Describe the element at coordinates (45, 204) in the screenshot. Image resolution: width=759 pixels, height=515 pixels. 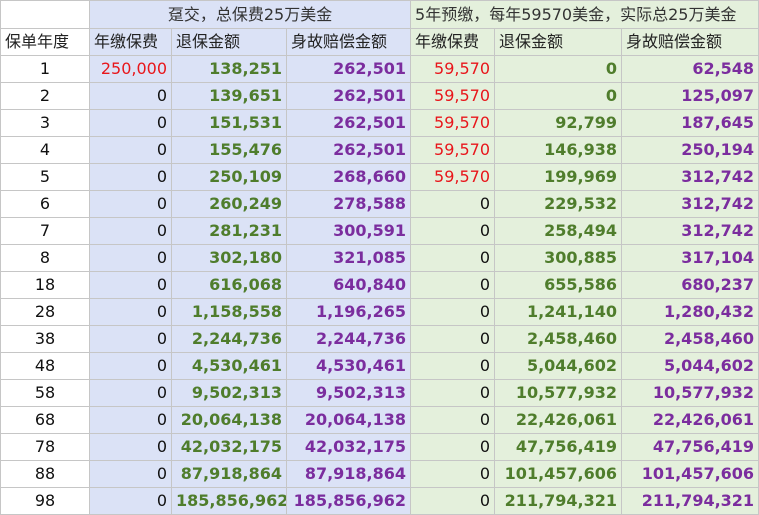
I see `cell-policy-year: 6` at that location.